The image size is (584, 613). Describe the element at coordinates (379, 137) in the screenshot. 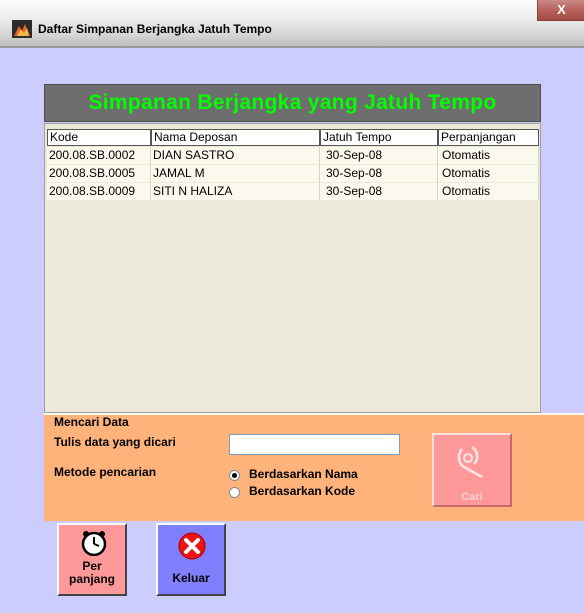

I see `column-header-jatuh-tempo: Jatuh Tempo` at that location.